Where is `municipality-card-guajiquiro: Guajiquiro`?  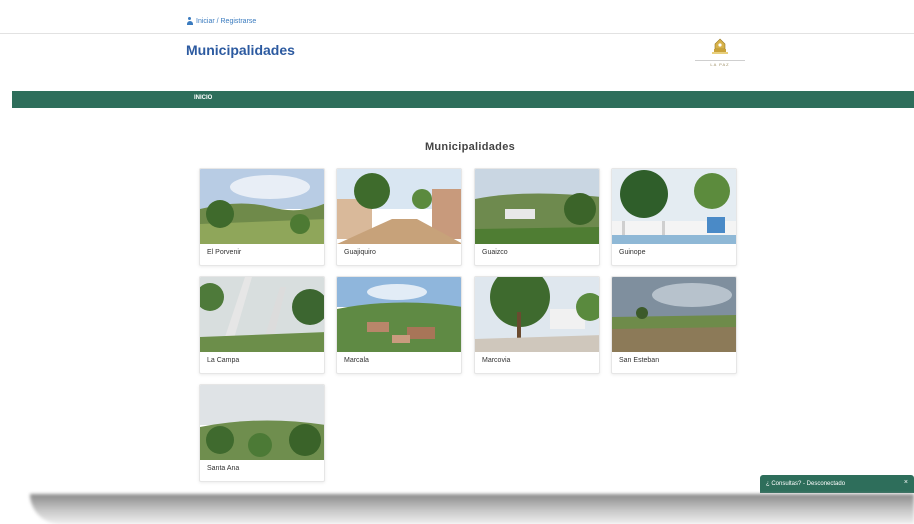
municipality-card-guajiquiro: Guajiquiro is located at coordinates (399, 217).